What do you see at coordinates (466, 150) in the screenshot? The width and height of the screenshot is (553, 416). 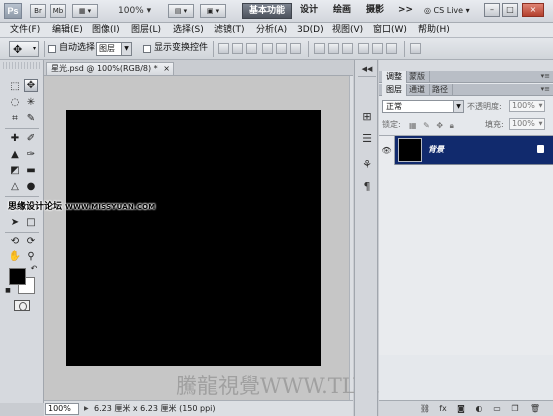 I see `layer-row: 👁︎ 背景` at bounding box center [466, 150].